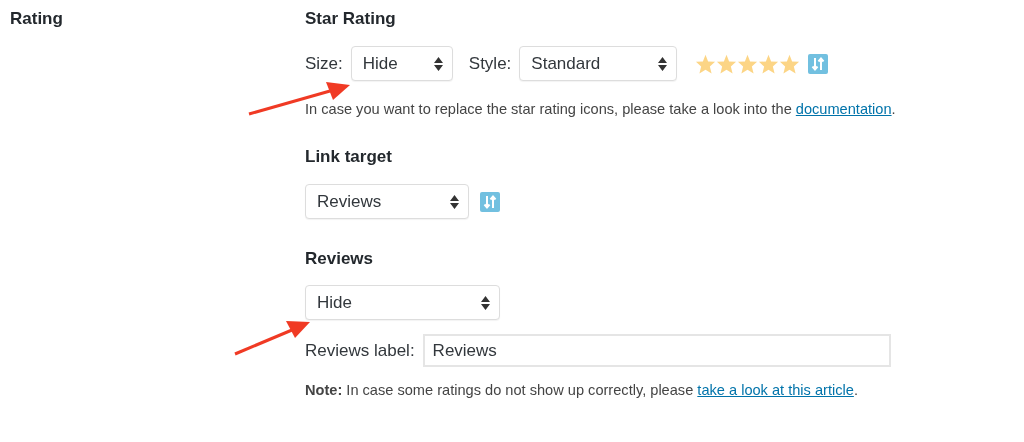 The width and height of the screenshot is (1024, 442). I want to click on section-heading: Reviews, so click(340, 259).